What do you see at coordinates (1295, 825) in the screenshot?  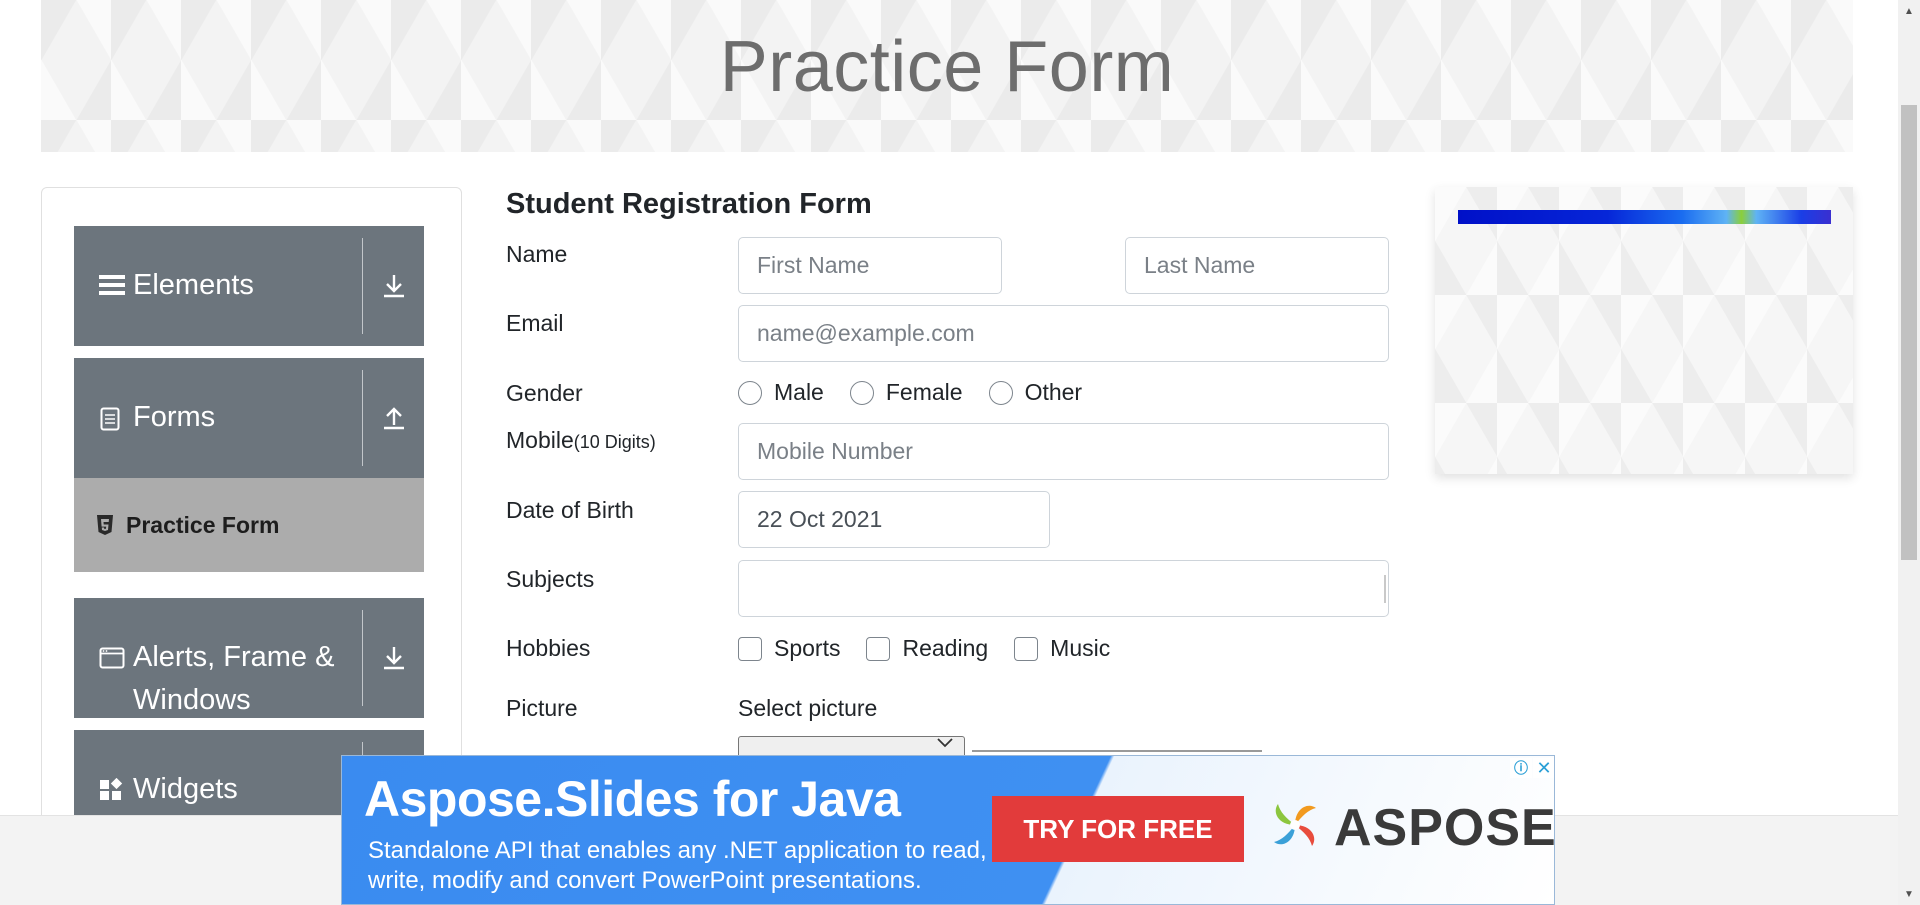 I see `aspose-logo-icon` at bounding box center [1295, 825].